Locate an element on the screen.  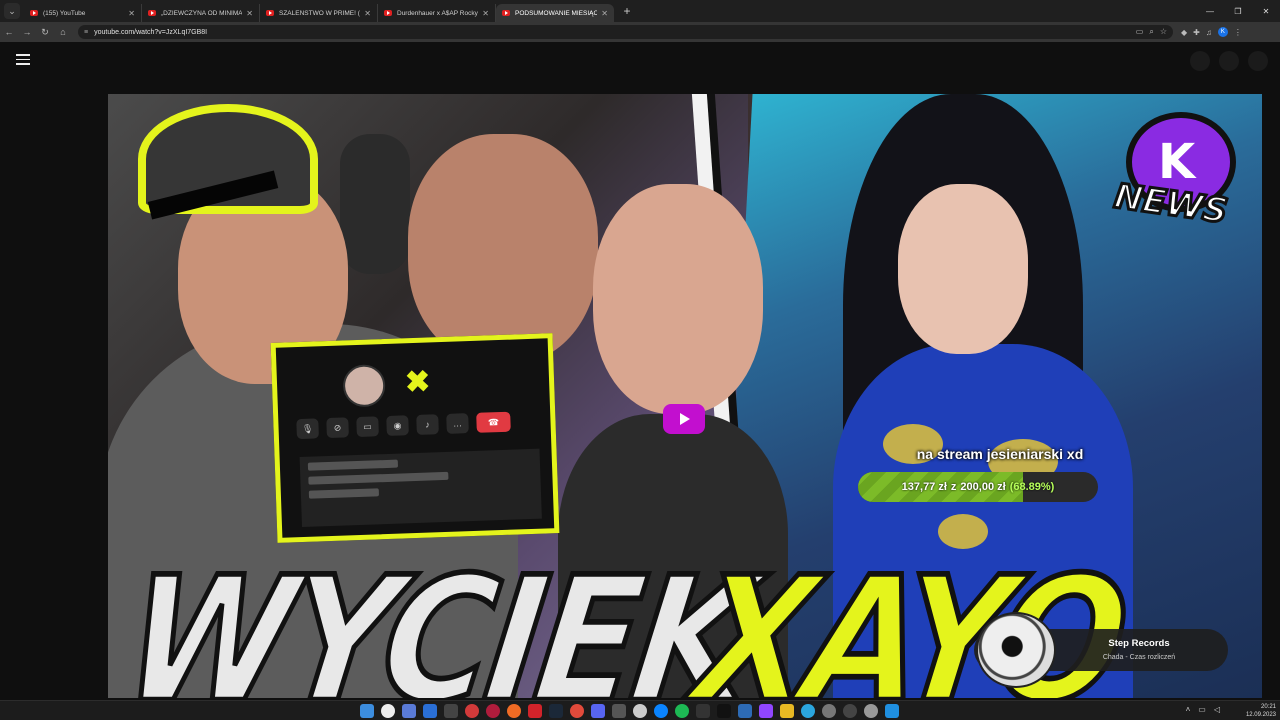
forward-arrow-icon: → is located at coordinates (27, 32).